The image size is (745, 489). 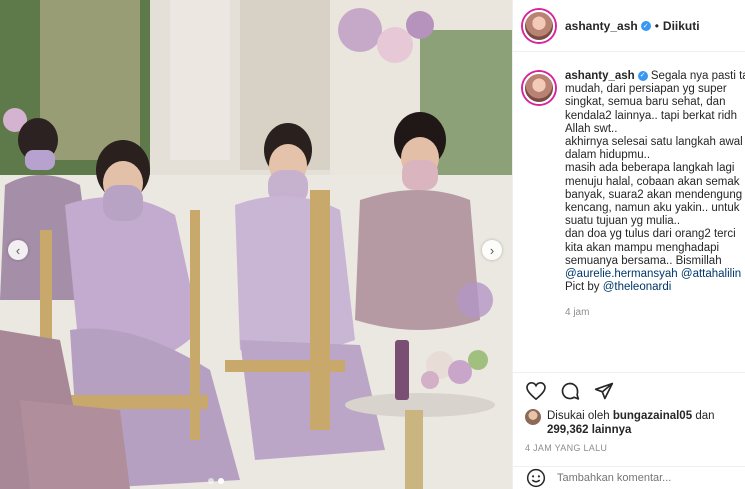 I want to click on caption-mentions-line: @aurelie.hermansyah @attahalilin, so click(x=655, y=274).